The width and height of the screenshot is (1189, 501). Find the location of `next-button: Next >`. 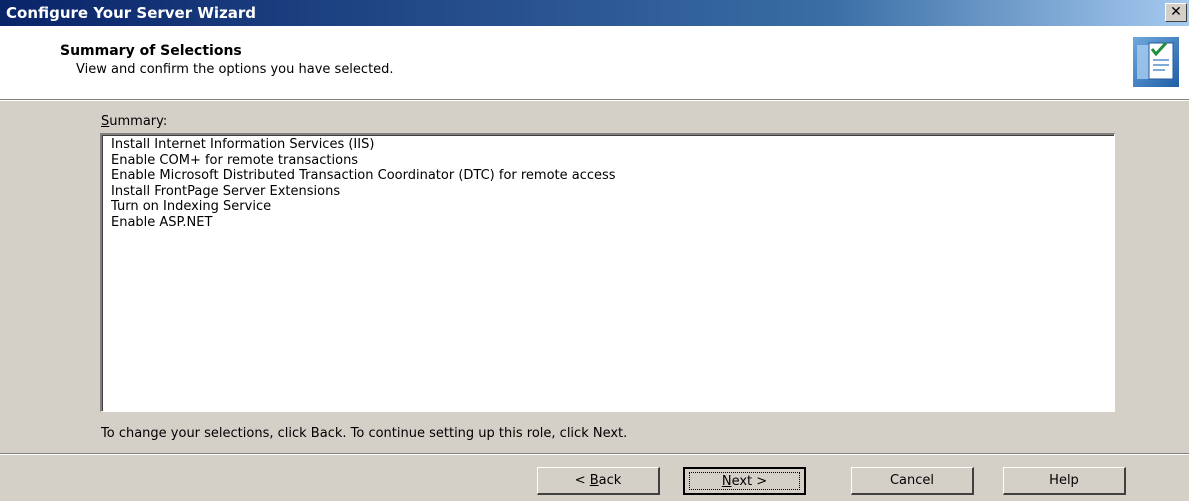

next-button: Next > is located at coordinates (744, 481).